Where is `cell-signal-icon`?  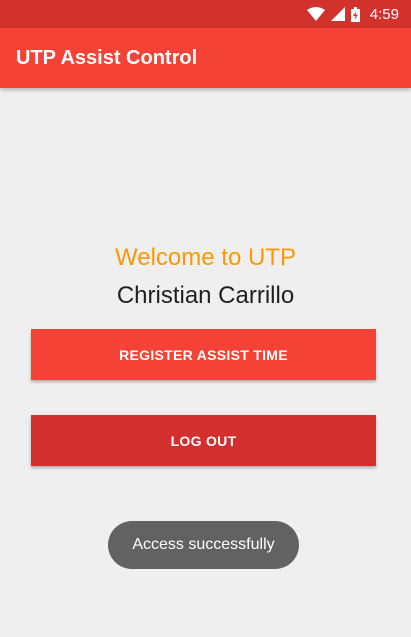
cell-signal-icon is located at coordinates (337, 14).